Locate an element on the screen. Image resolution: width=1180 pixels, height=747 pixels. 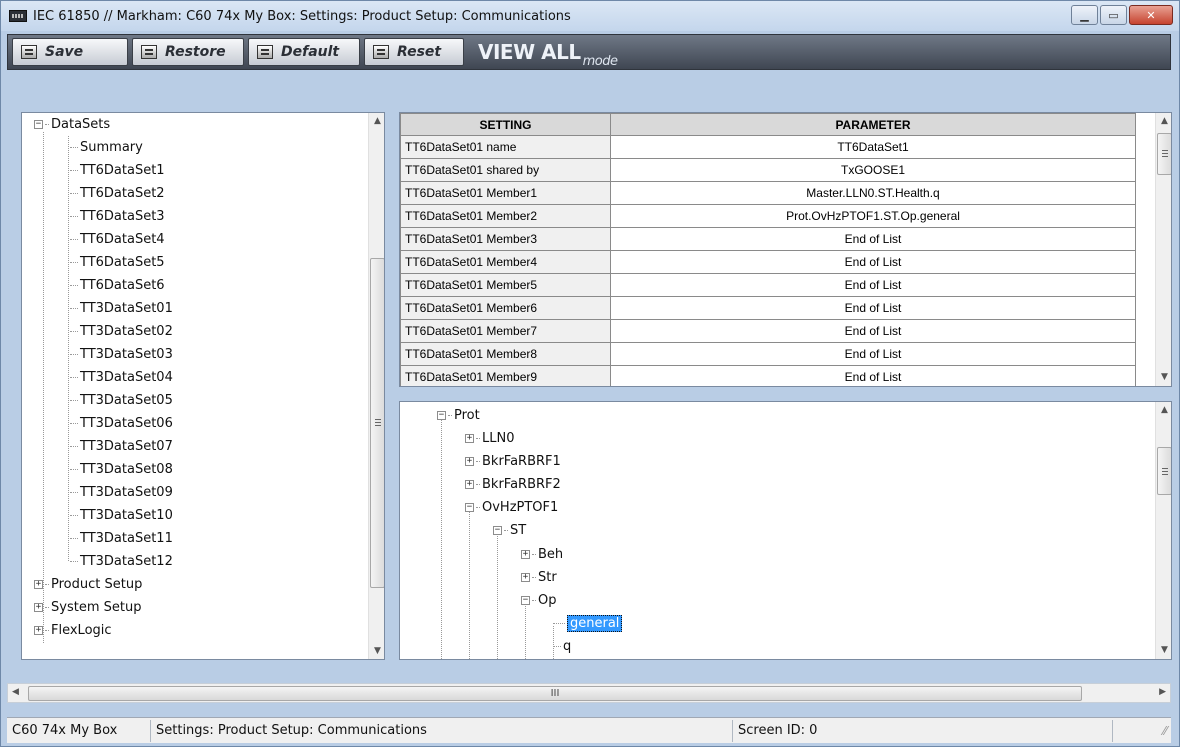
table-row: TT6DataSet01 Member5 End of List is located at coordinates (768, 285).